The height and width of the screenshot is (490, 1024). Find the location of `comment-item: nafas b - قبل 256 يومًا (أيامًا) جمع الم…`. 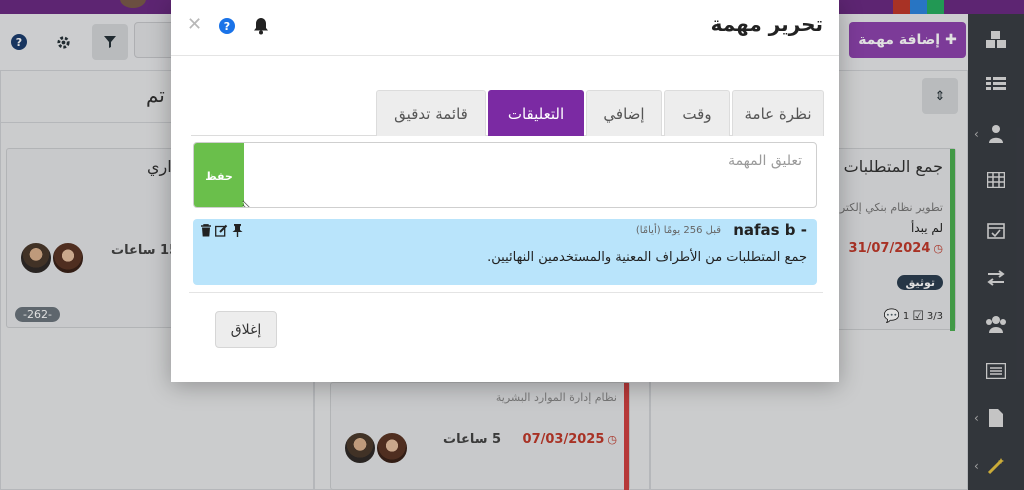

comment-item: nafas b - قبل 256 يومًا (أيامًا) جمع الم… is located at coordinates (505, 252).